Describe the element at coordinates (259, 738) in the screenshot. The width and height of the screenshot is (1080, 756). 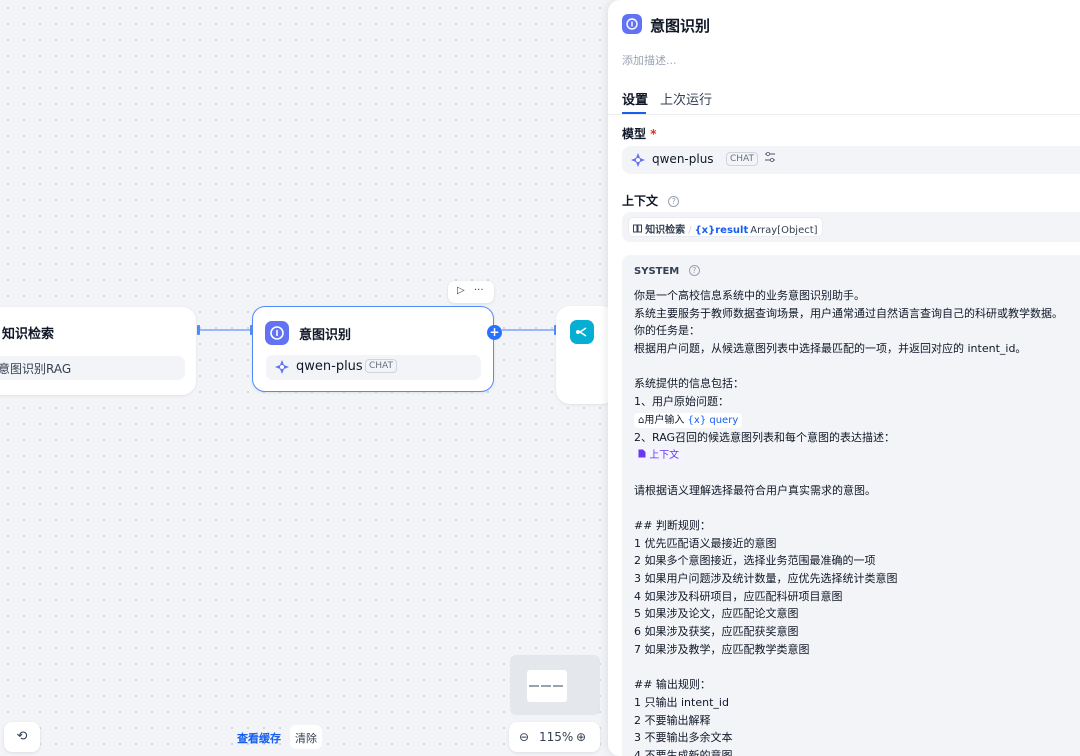
I see `view-cache-link: 查看缓存` at that location.